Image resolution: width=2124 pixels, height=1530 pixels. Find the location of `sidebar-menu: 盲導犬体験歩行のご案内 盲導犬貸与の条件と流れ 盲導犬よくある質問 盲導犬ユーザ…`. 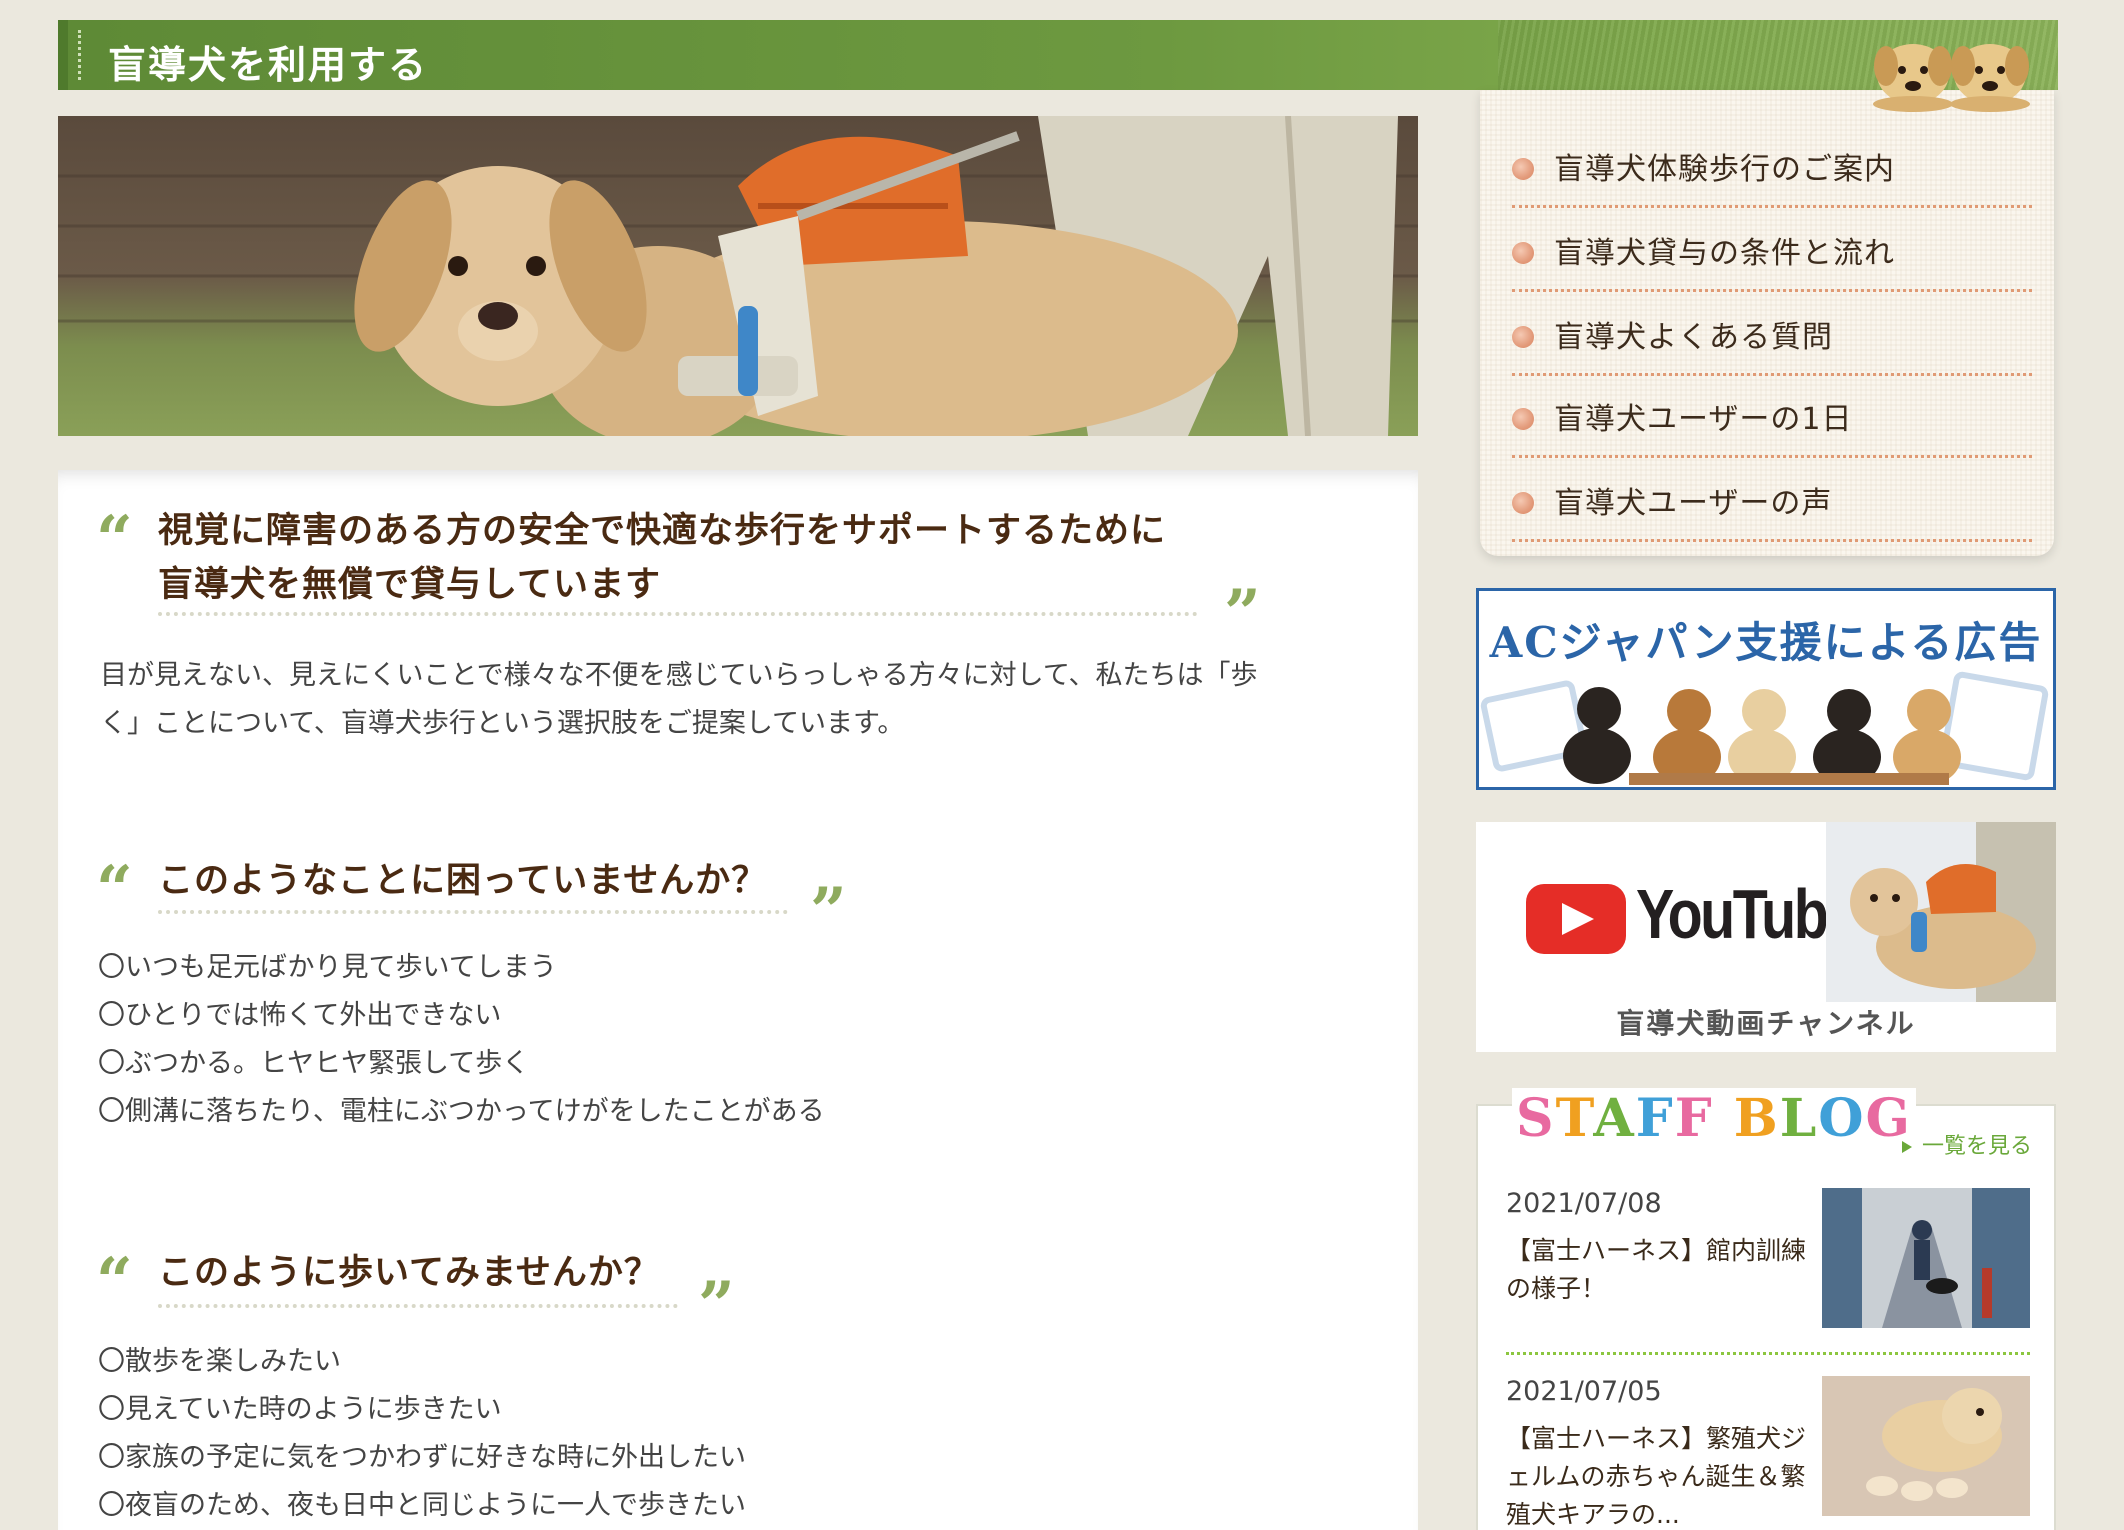

sidebar-menu: 盲導犬体験歩行のご案内 盲導犬貸与の条件と流れ 盲導犬よくある質問 盲導犬ユーザ… is located at coordinates (1767, 323).